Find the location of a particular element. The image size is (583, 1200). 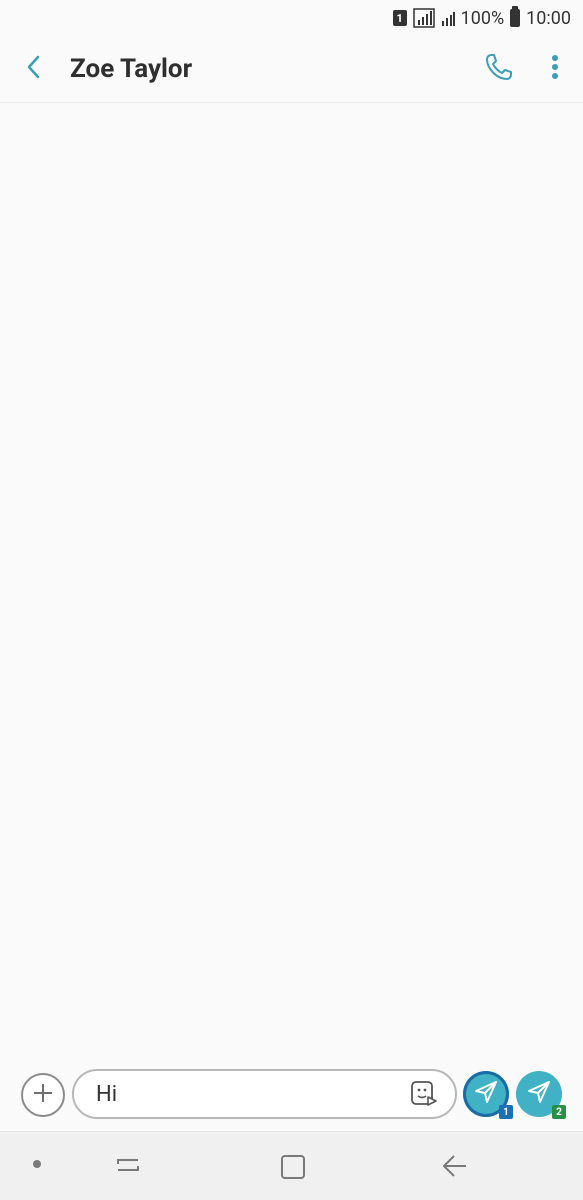

back-button is located at coordinates (35, 69).